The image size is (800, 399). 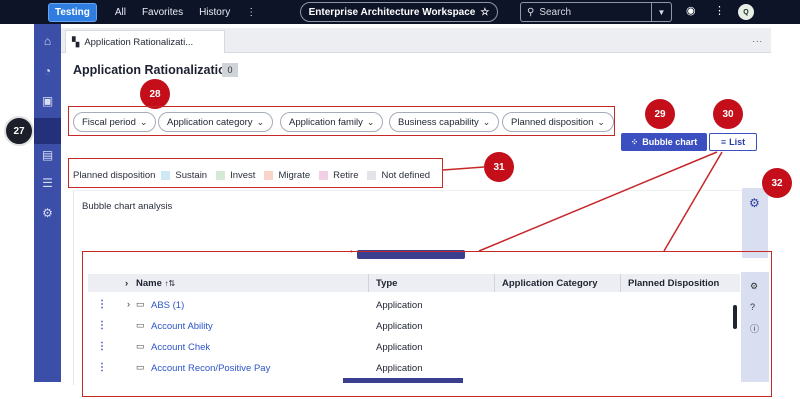 What do you see at coordinates (403, 380) in the screenshot?
I see `chart-fragment-bar` at bounding box center [403, 380].